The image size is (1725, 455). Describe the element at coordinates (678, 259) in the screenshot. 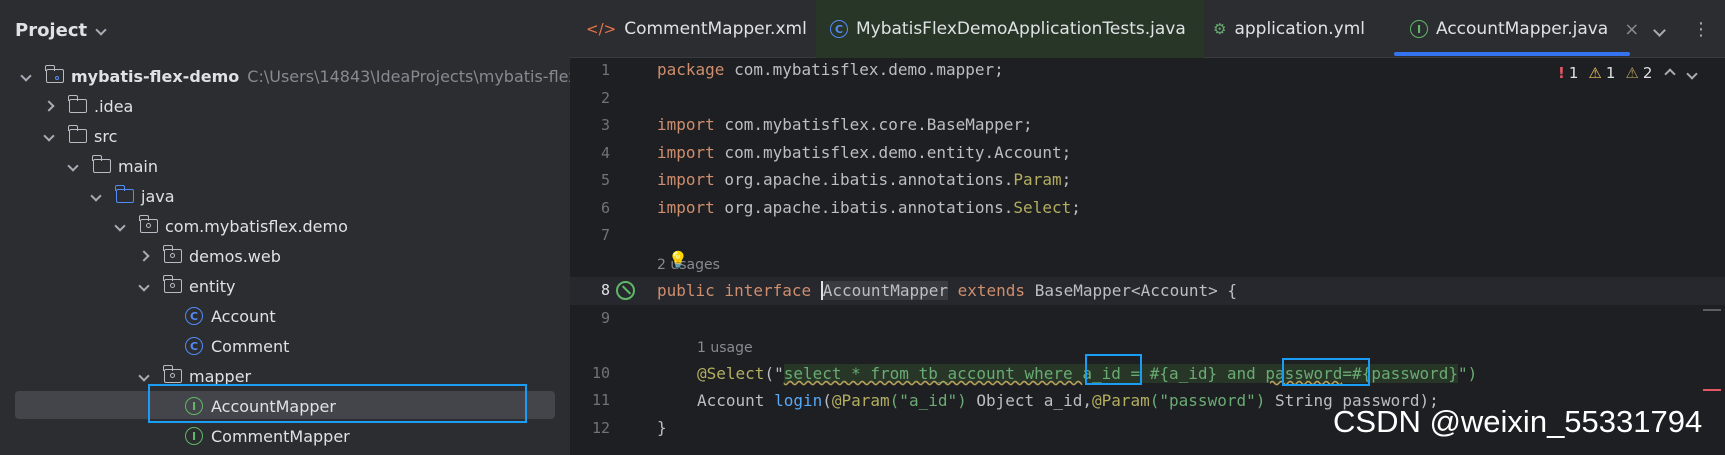

I see `lightbulb-icon: 💡` at that location.